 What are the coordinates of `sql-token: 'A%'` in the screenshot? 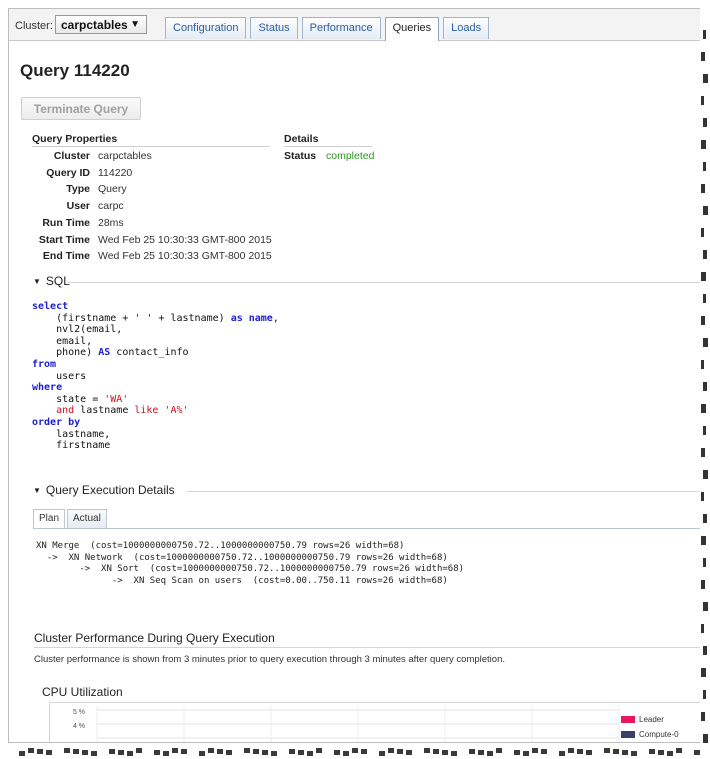 It's located at (176, 411).